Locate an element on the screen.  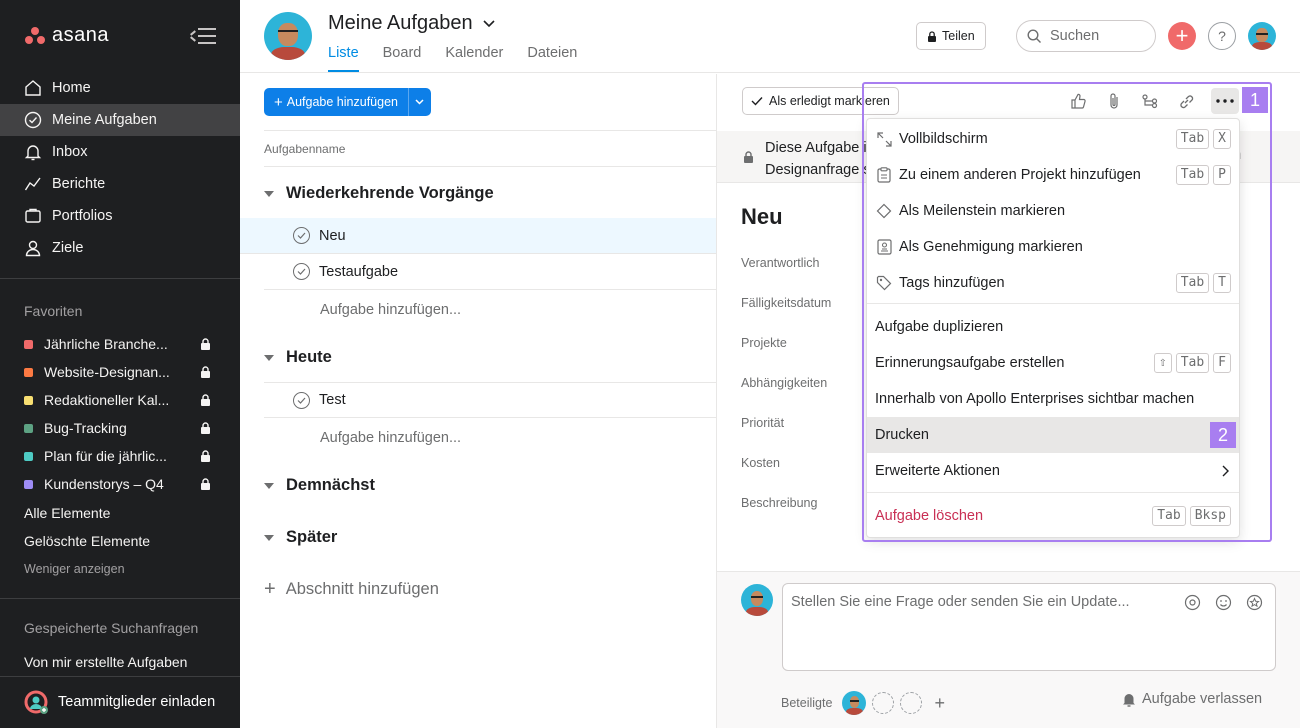
tab-files: Dateien is located at coordinates (552, 58).